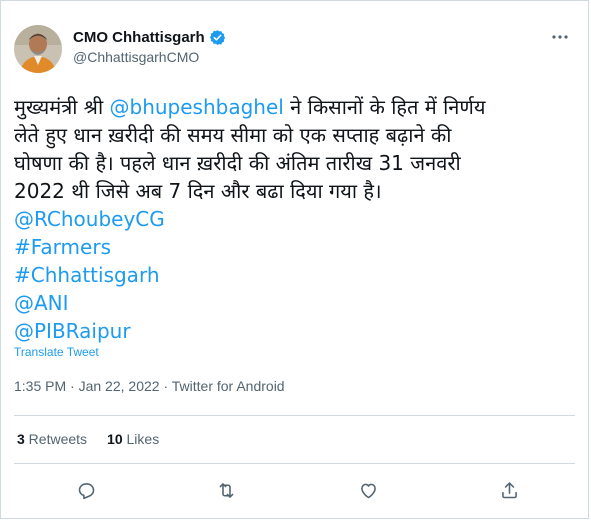 The width and height of the screenshot is (591, 521). I want to click on tweet-stats: 3 Retweets 10 Likes, so click(88, 439).